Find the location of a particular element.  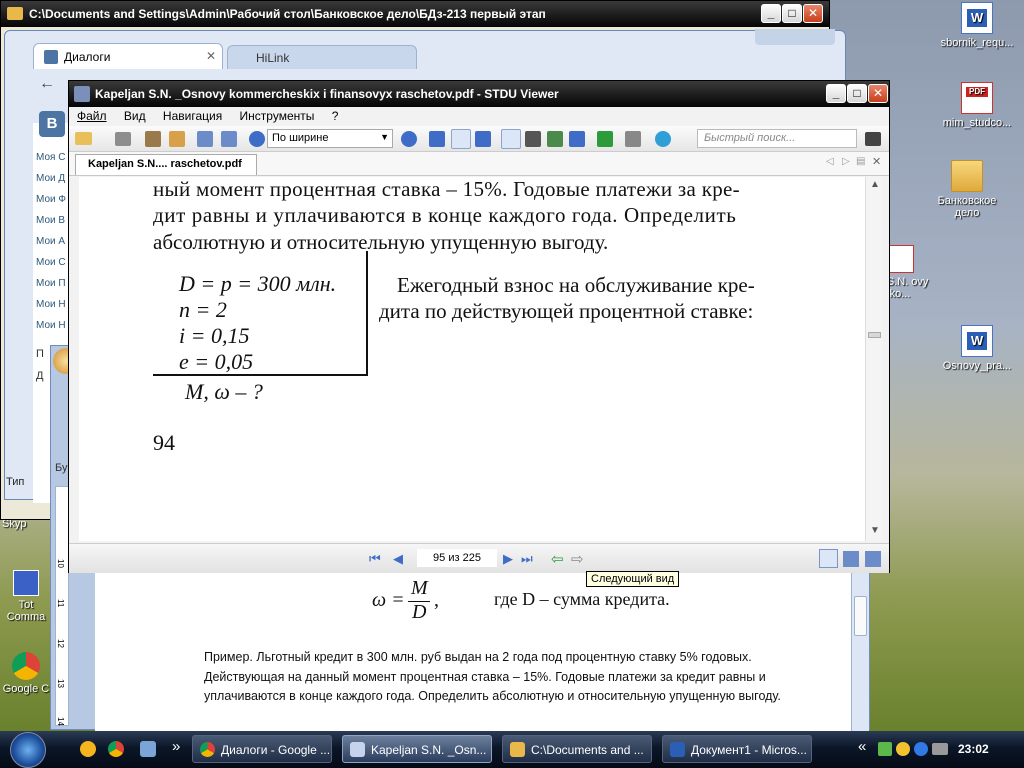

side-item: Мои П is located at coordinates (54, 288).